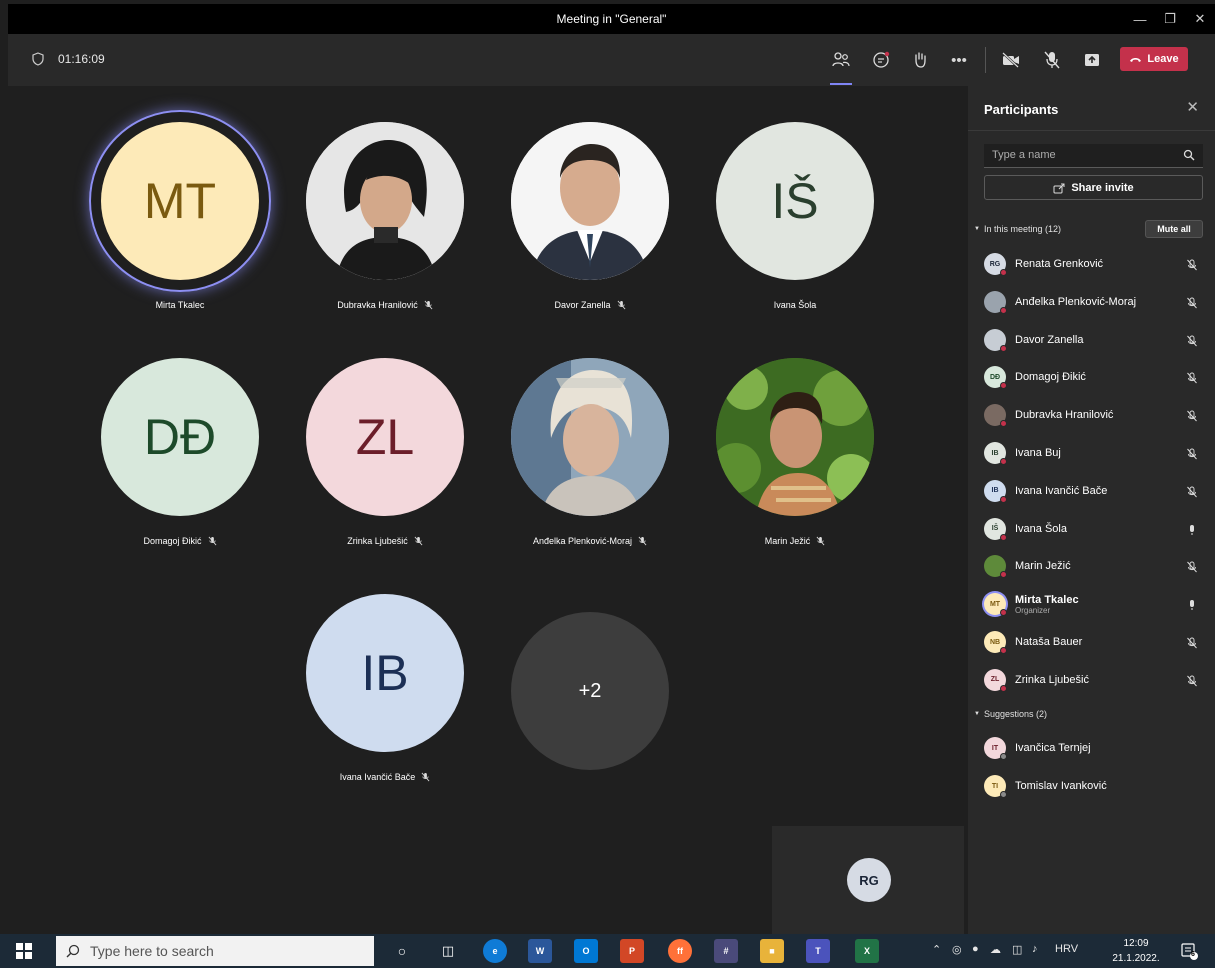  What do you see at coordinates (632, 951) in the screenshot?
I see `powerpoint-icon: P` at bounding box center [632, 951].